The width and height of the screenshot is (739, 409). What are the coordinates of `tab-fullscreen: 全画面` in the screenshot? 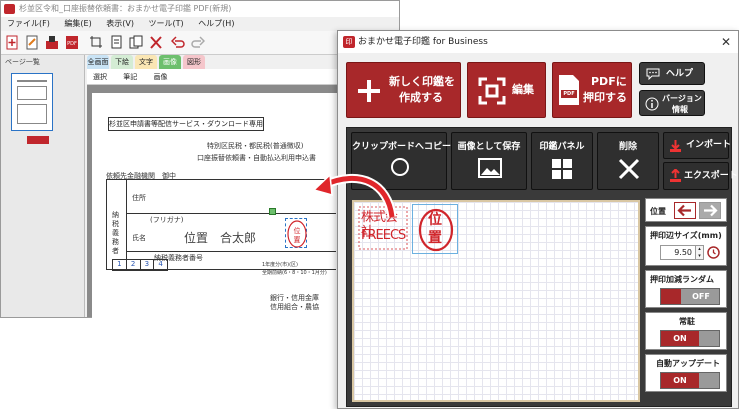 It's located at (98, 62).